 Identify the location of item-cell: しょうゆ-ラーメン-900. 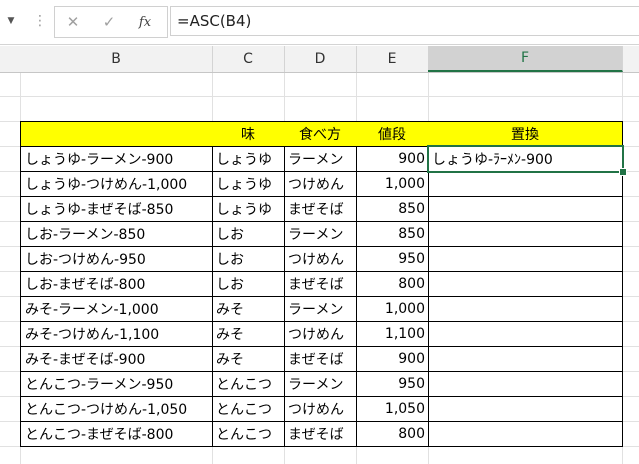
(116, 159).